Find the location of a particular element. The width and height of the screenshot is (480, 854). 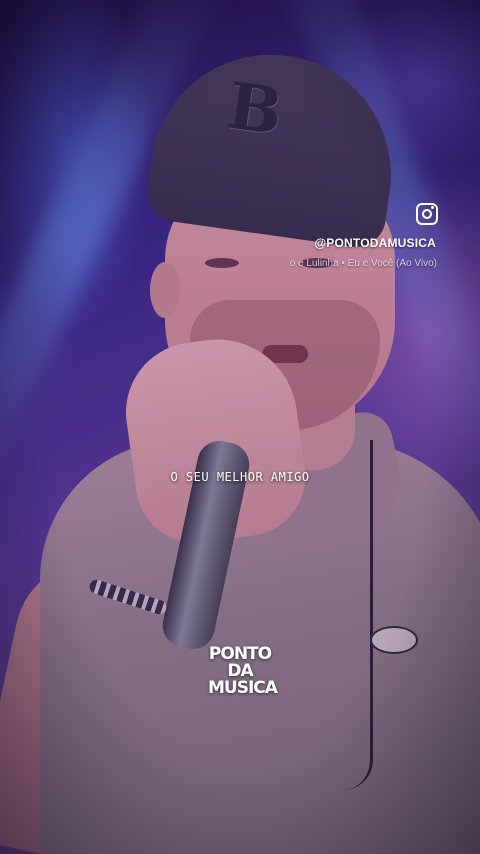

channel-logo: PONTO DA MUSICA is located at coordinates (243, 671).